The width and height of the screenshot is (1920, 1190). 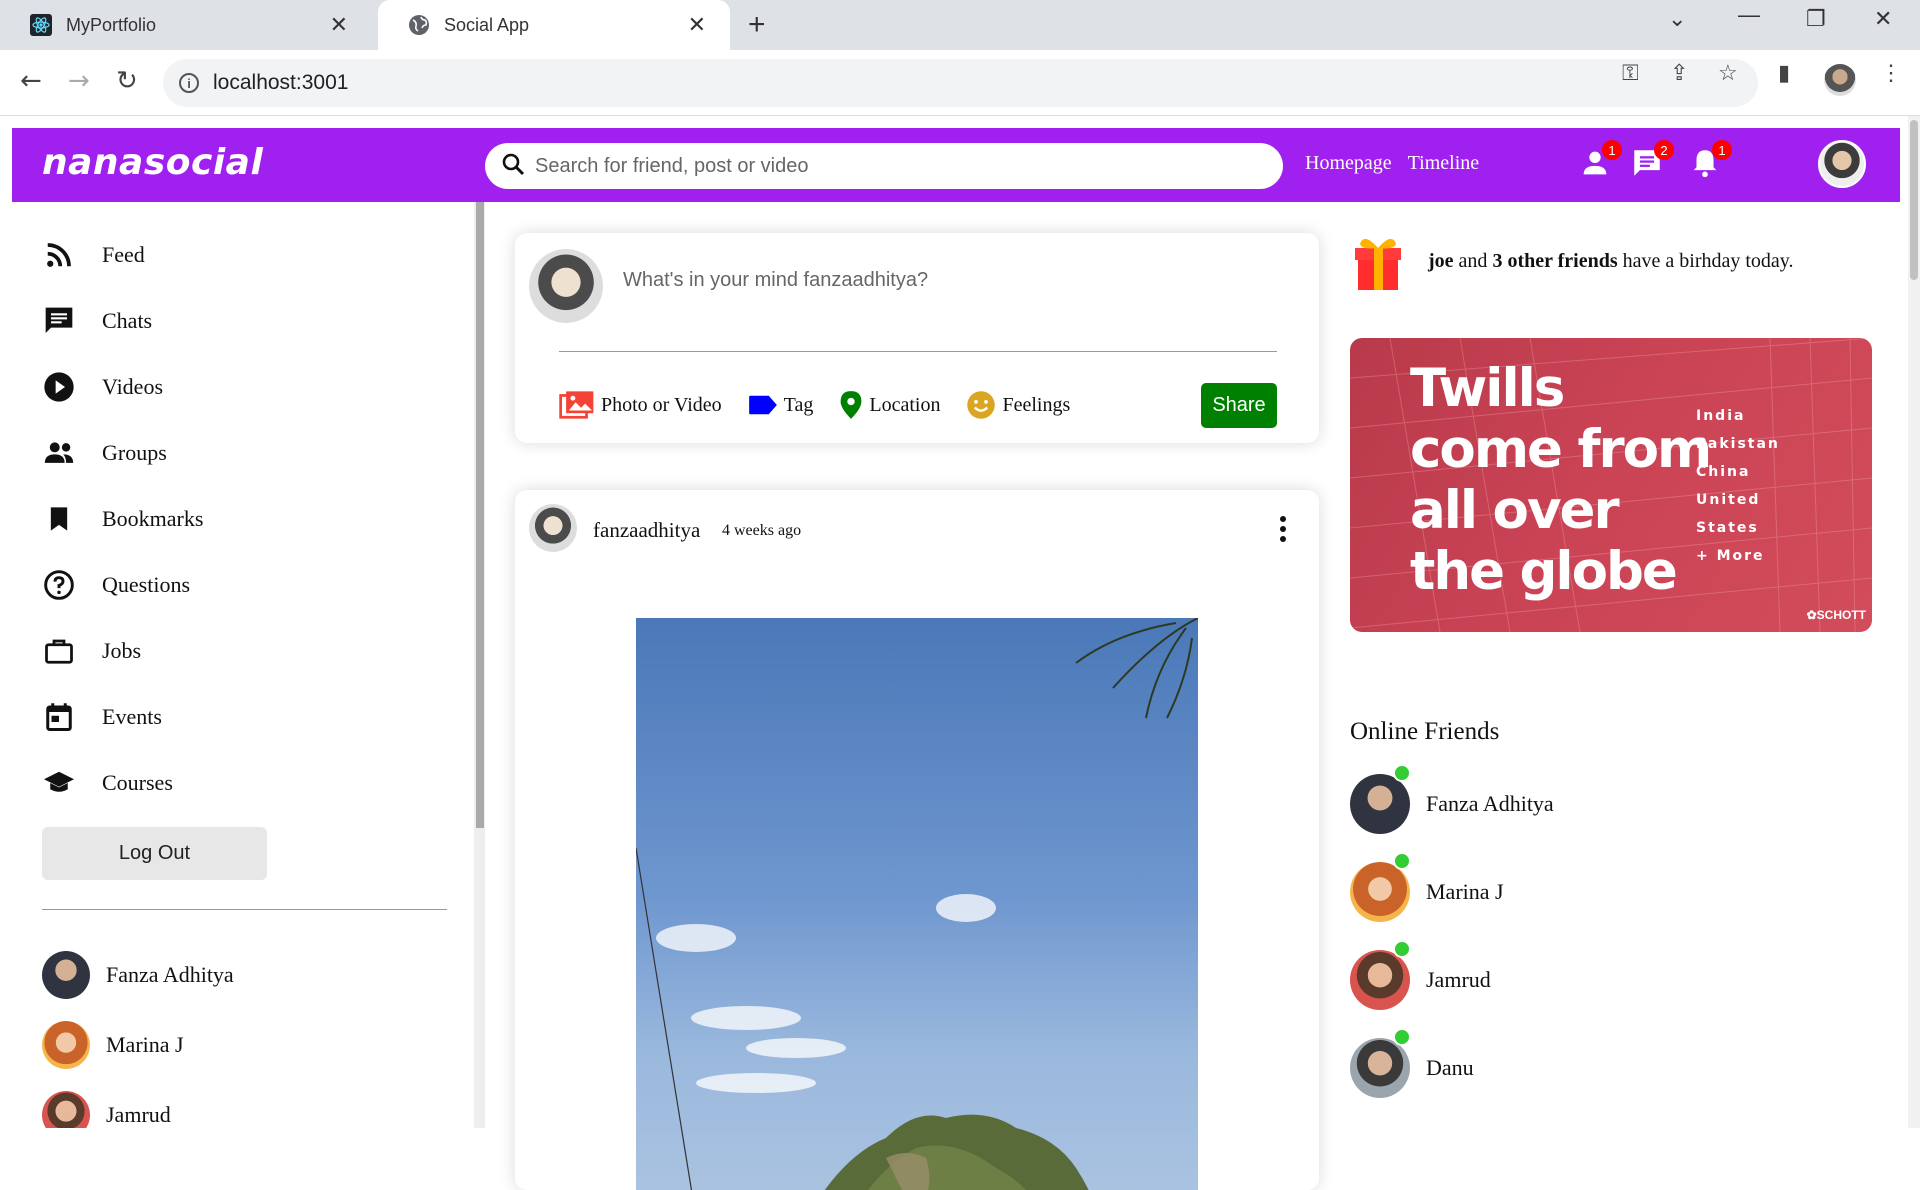 I want to click on more-options-icon, so click(x=1283, y=529).